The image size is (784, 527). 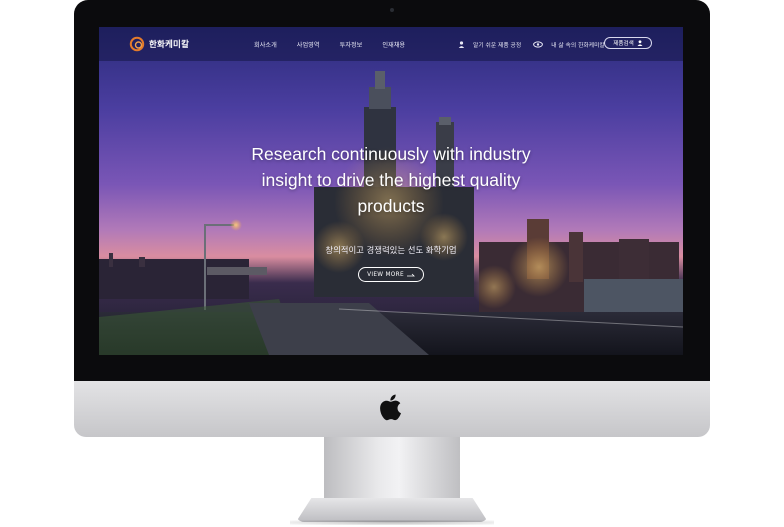 I want to click on headline-line-3: products, so click(x=391, y=206).